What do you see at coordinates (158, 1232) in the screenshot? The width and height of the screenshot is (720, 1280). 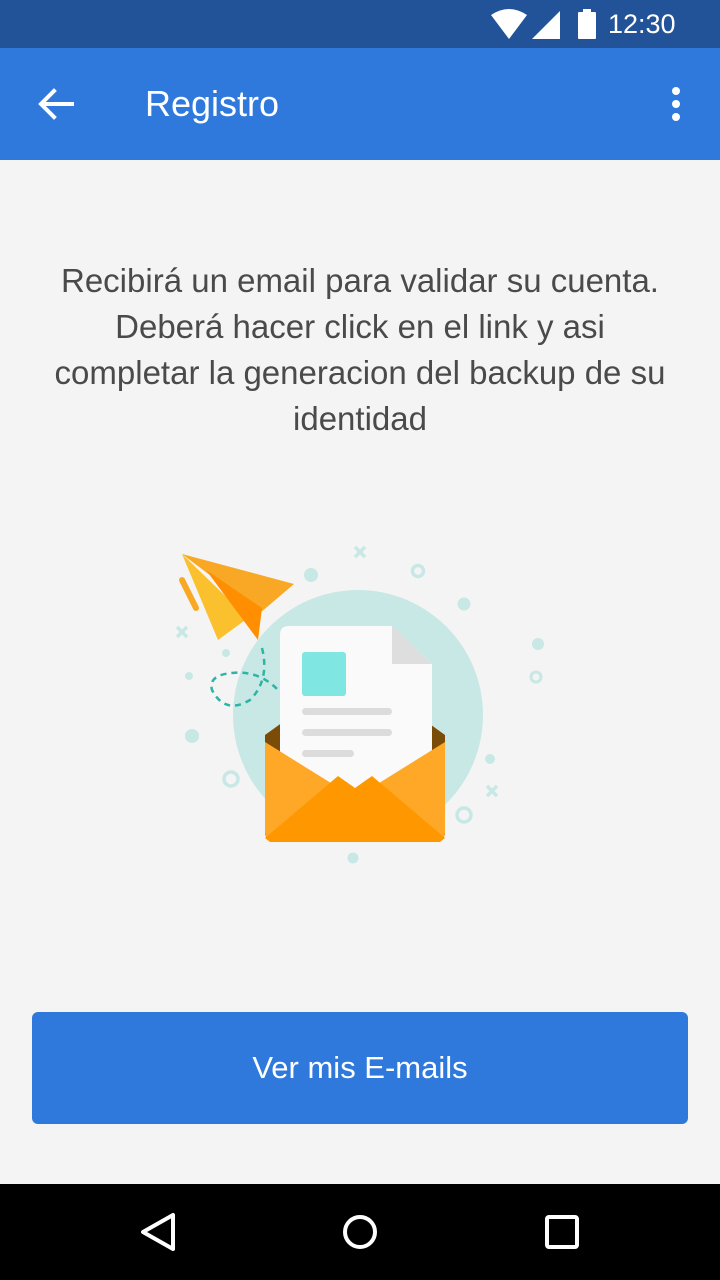 I see `nav-back-icon` at bounding box center [158, 1232].